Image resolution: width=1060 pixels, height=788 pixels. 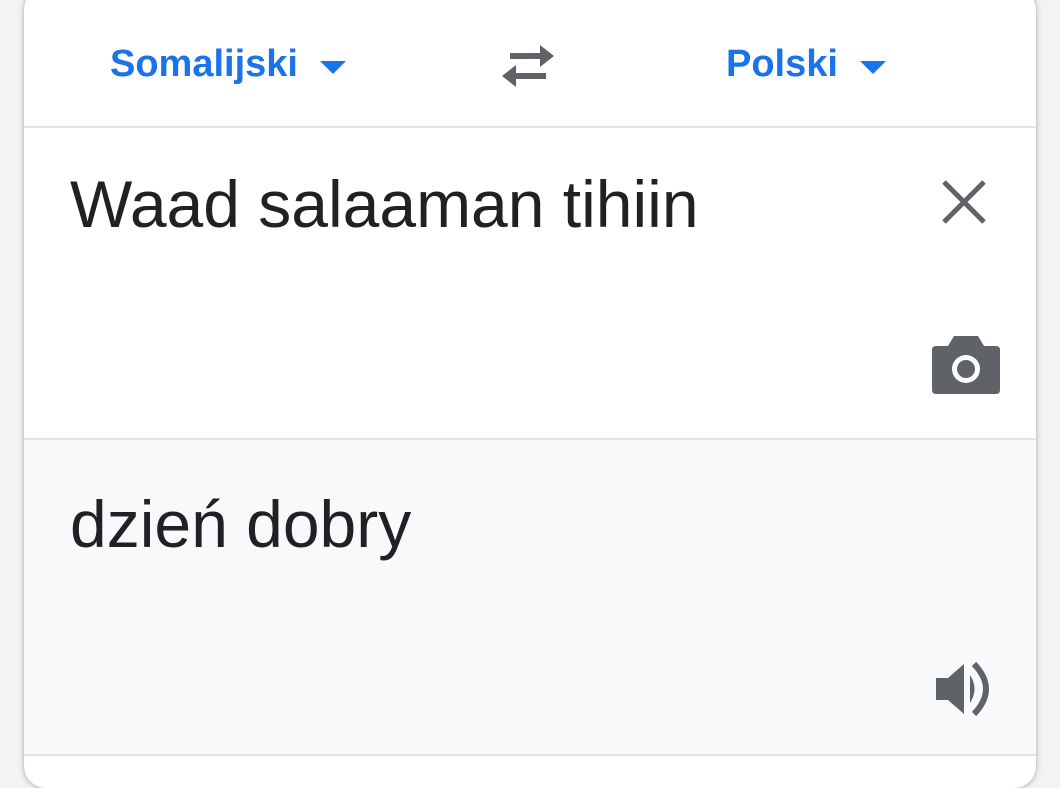 I want to click on clear-button, so click(x=964, y=202).